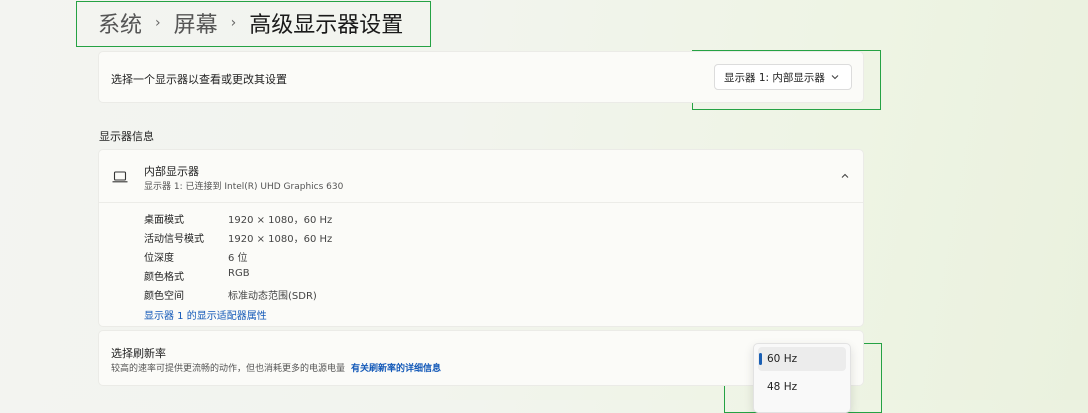 This screenshot has width=1088, height=413. Describe the element at coordinates (326, 25) in the screenshot. I see `page-title: 高级显示器设置` at that location.